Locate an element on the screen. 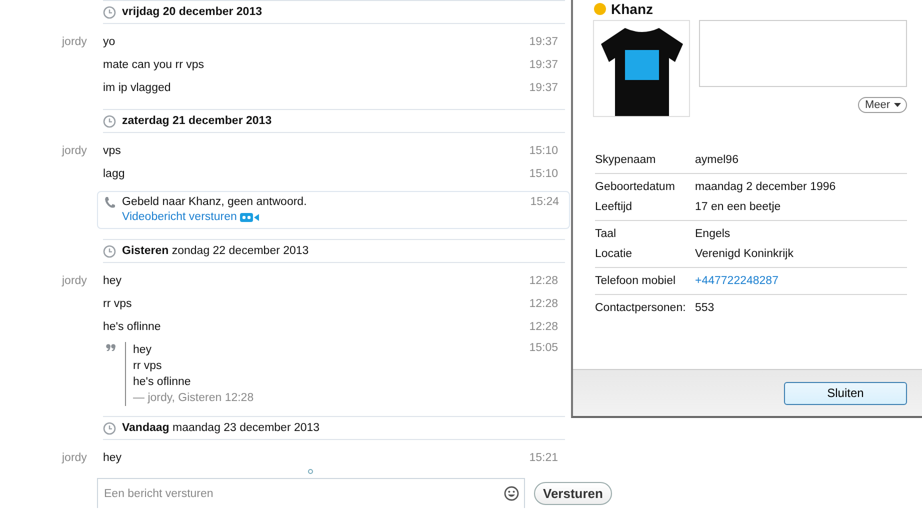  message-time: 15:05 is located at coordinates (543, 348).